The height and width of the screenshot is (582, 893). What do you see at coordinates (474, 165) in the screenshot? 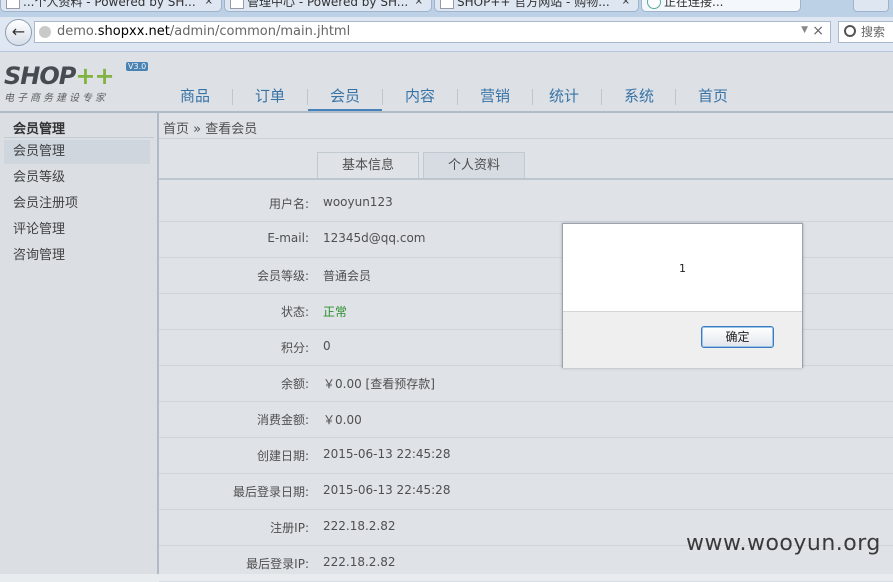
I see `tab-profile: 个人资料` at bounding box center [474, 165].